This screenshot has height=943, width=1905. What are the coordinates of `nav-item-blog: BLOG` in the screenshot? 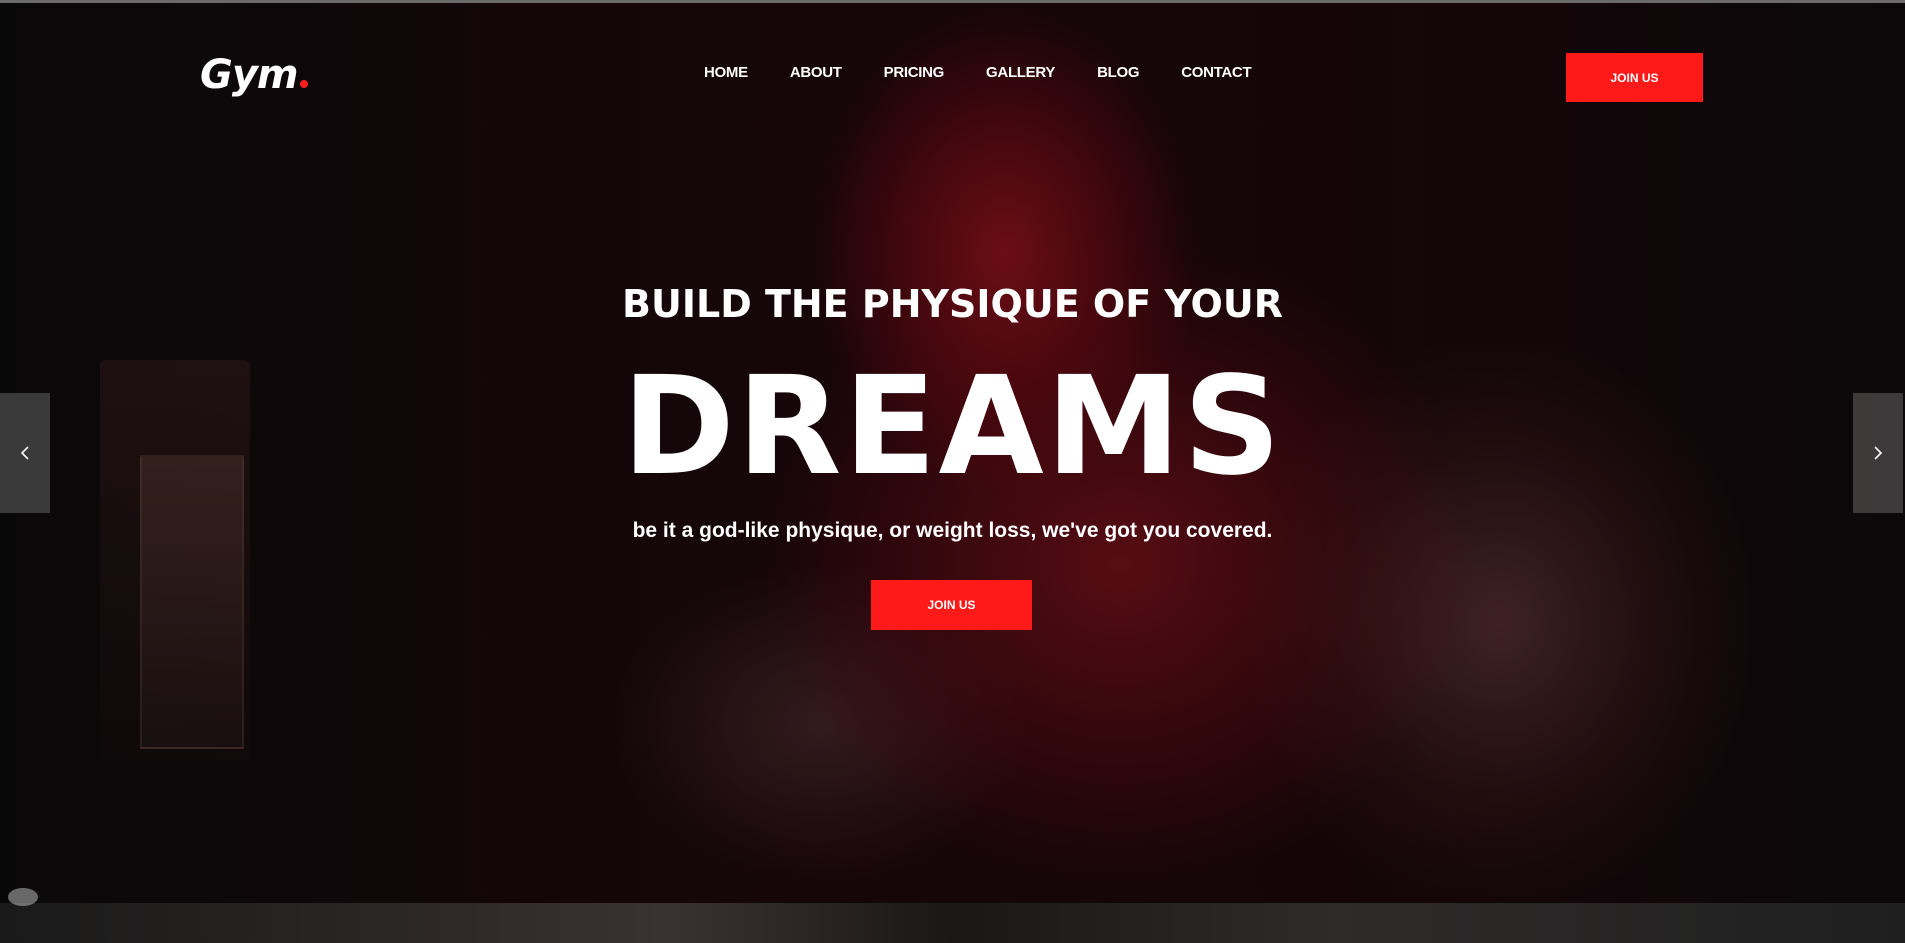 It's located at (1118, 72).